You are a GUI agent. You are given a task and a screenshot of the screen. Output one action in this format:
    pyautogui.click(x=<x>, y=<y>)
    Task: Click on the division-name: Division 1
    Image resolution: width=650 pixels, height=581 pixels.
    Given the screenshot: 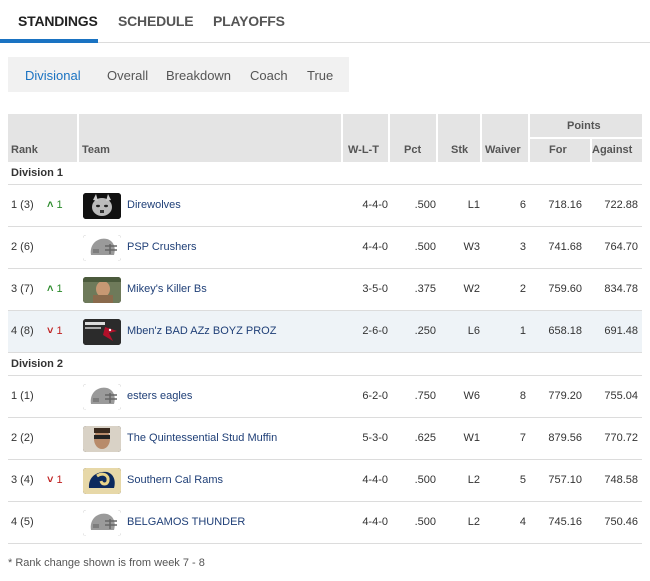 What is the action you would take?
    pyautogui.click(x=37, y=173)
    